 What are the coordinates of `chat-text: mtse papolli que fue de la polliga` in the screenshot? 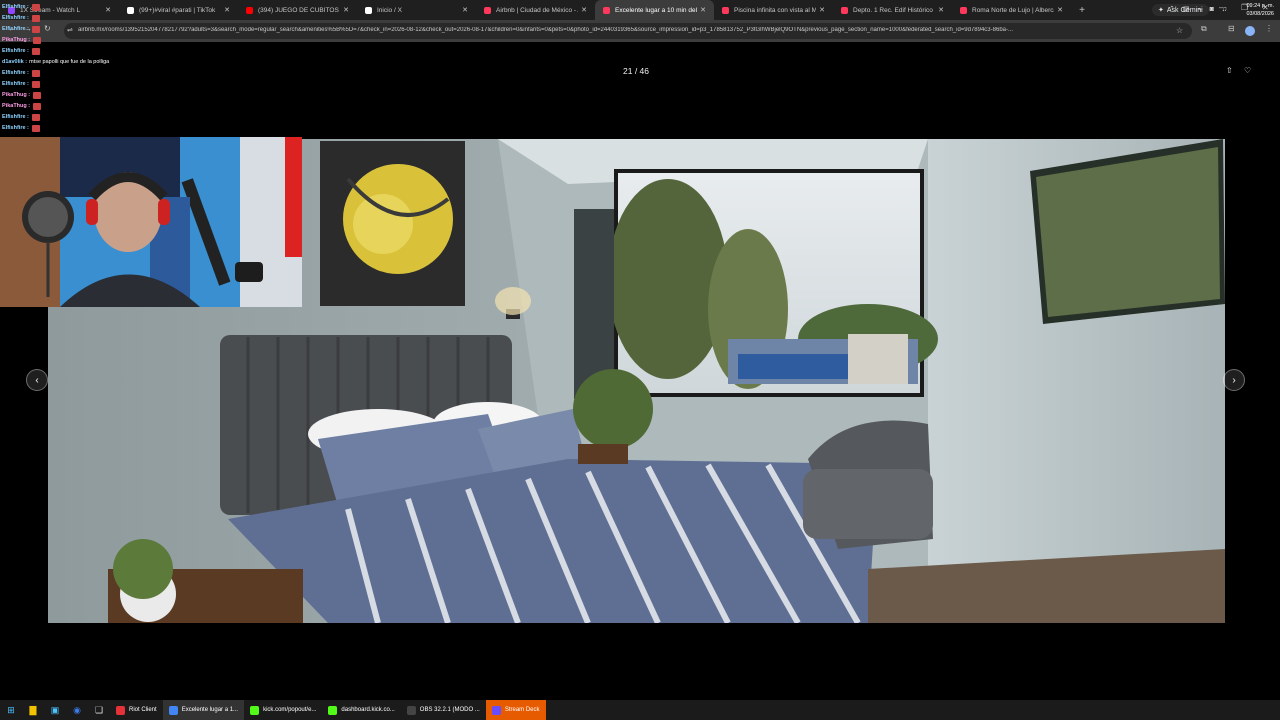 It's located at (69, 62).